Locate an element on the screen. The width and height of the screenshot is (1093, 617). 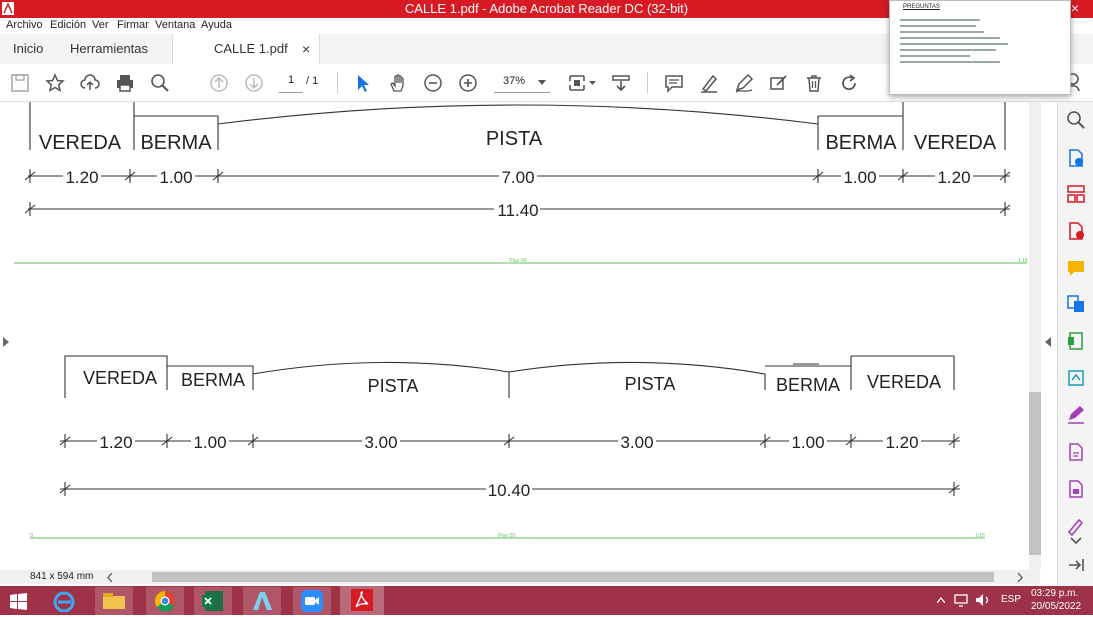
clock-time: 03:29 p.m. is located at coordinates (1054, 593).